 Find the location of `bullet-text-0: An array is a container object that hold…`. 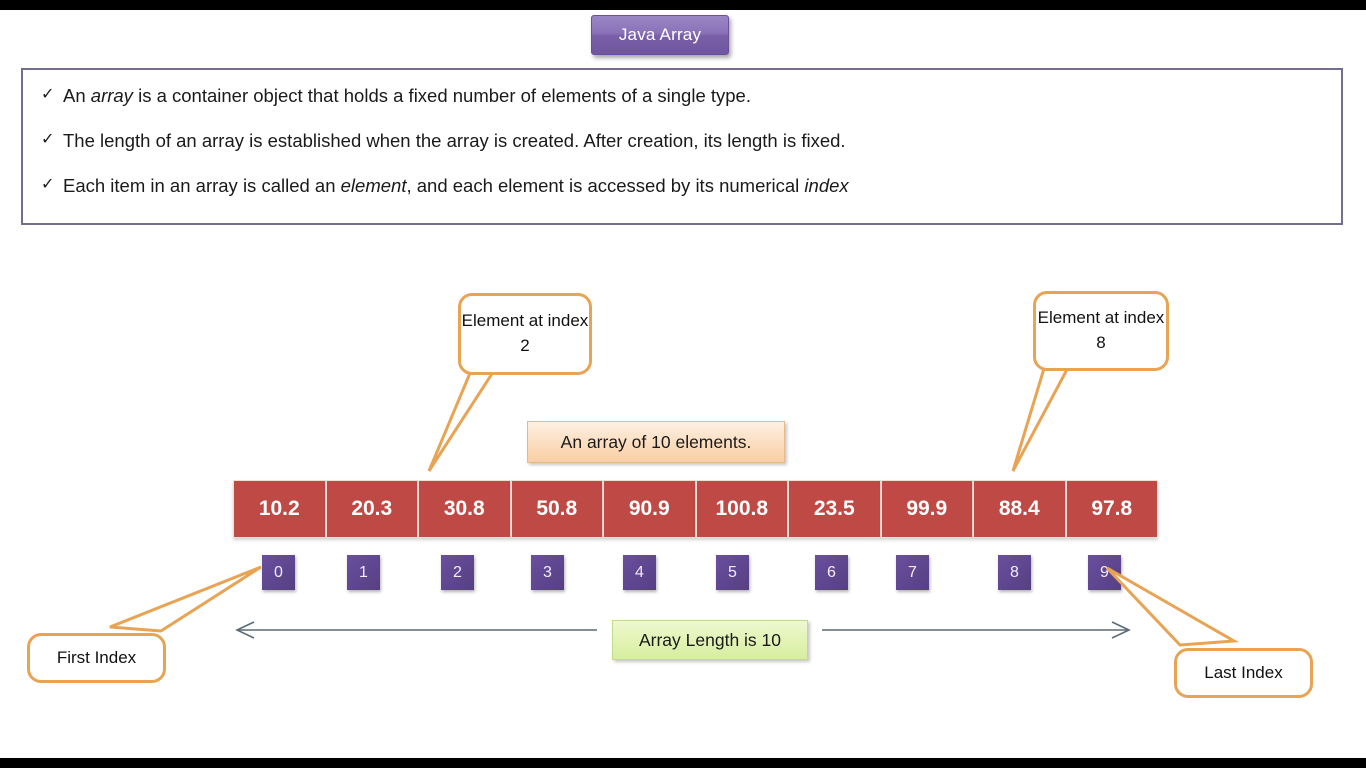

bullet-text-0: An array is a container object that hold… is located at coordinates (407, 95).